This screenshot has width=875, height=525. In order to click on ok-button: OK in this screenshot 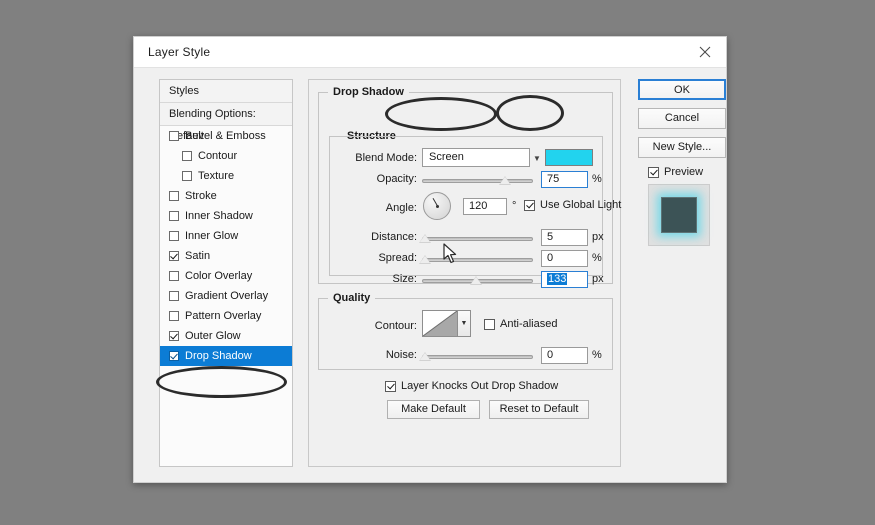, I will do `click(682, 89)`.